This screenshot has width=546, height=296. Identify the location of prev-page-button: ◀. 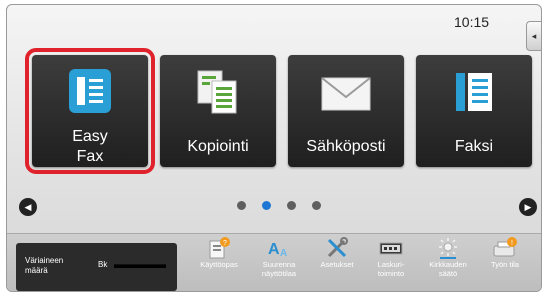
(28, 207).